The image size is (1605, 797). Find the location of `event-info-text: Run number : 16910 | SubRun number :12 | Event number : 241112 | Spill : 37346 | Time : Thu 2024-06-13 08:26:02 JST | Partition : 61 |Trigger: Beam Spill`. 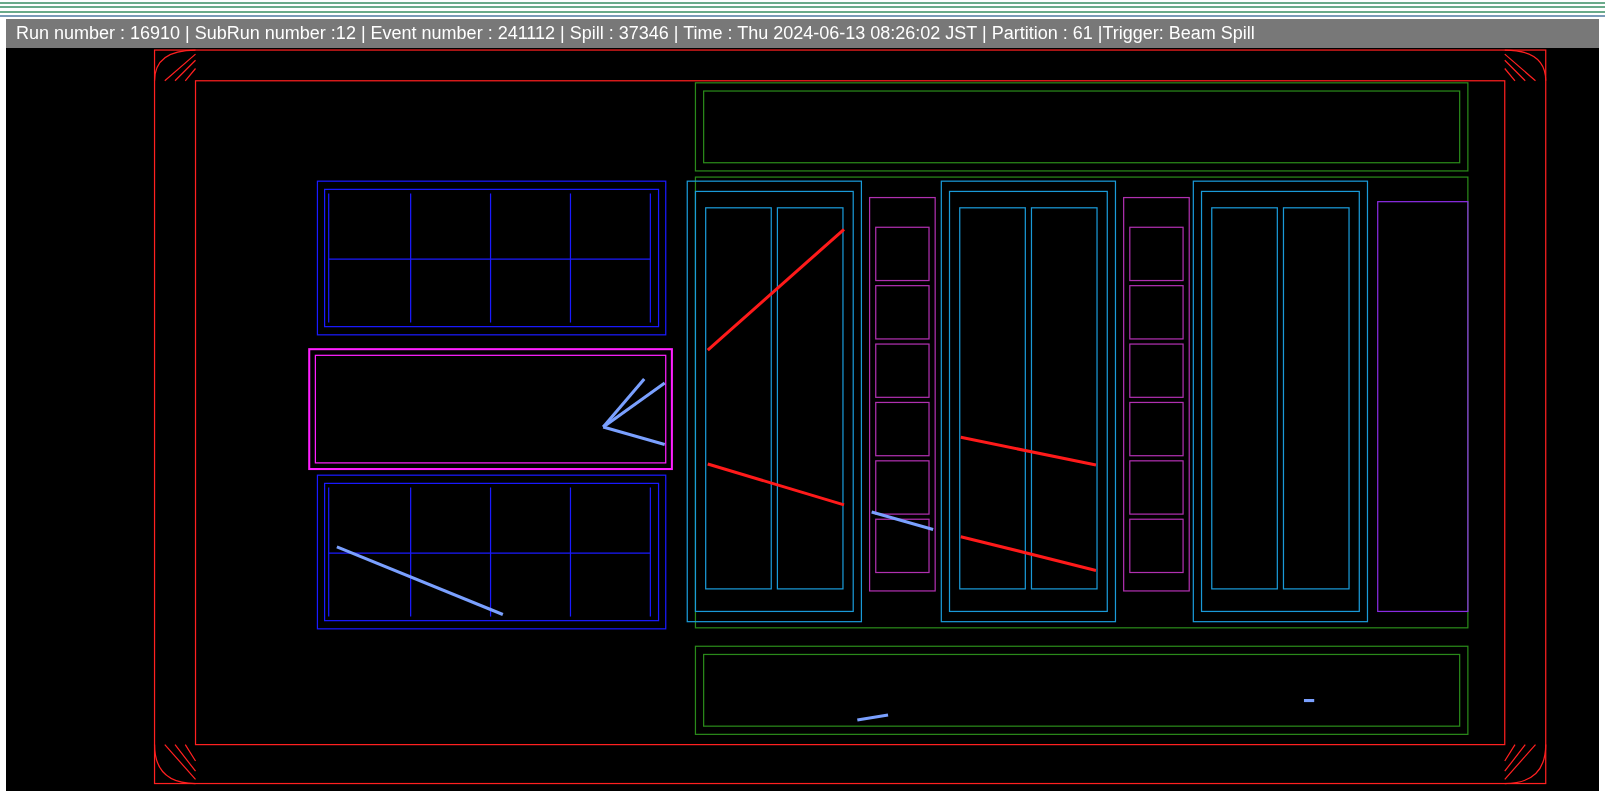

event-info-text: Run number : 16910 | SubRun number :12 | Event number : 241112 | Spill : 37346 | Time : Thu 2024-06-13 08:26:02 JST | Partition : 61 |Trigger: Beam Spill is located at coordinates (635, 34).